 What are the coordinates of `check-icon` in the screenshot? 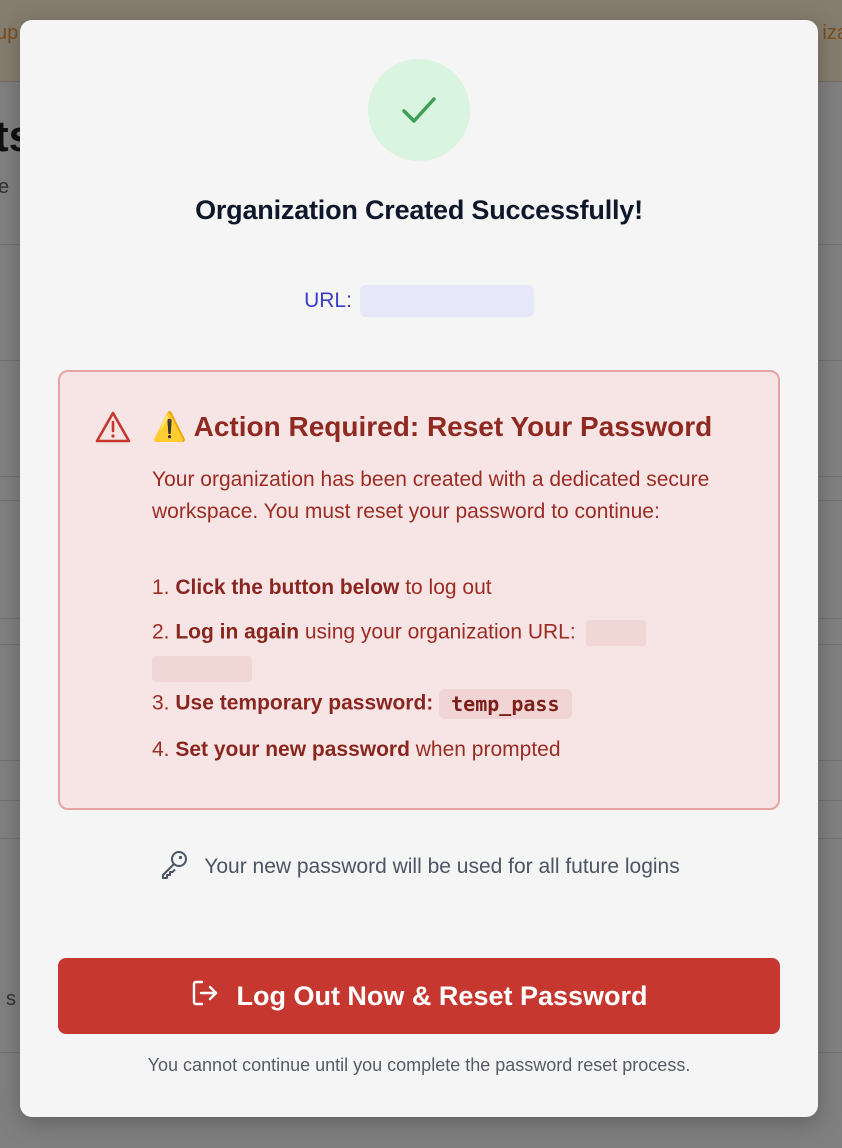 It's located at (419, 110).